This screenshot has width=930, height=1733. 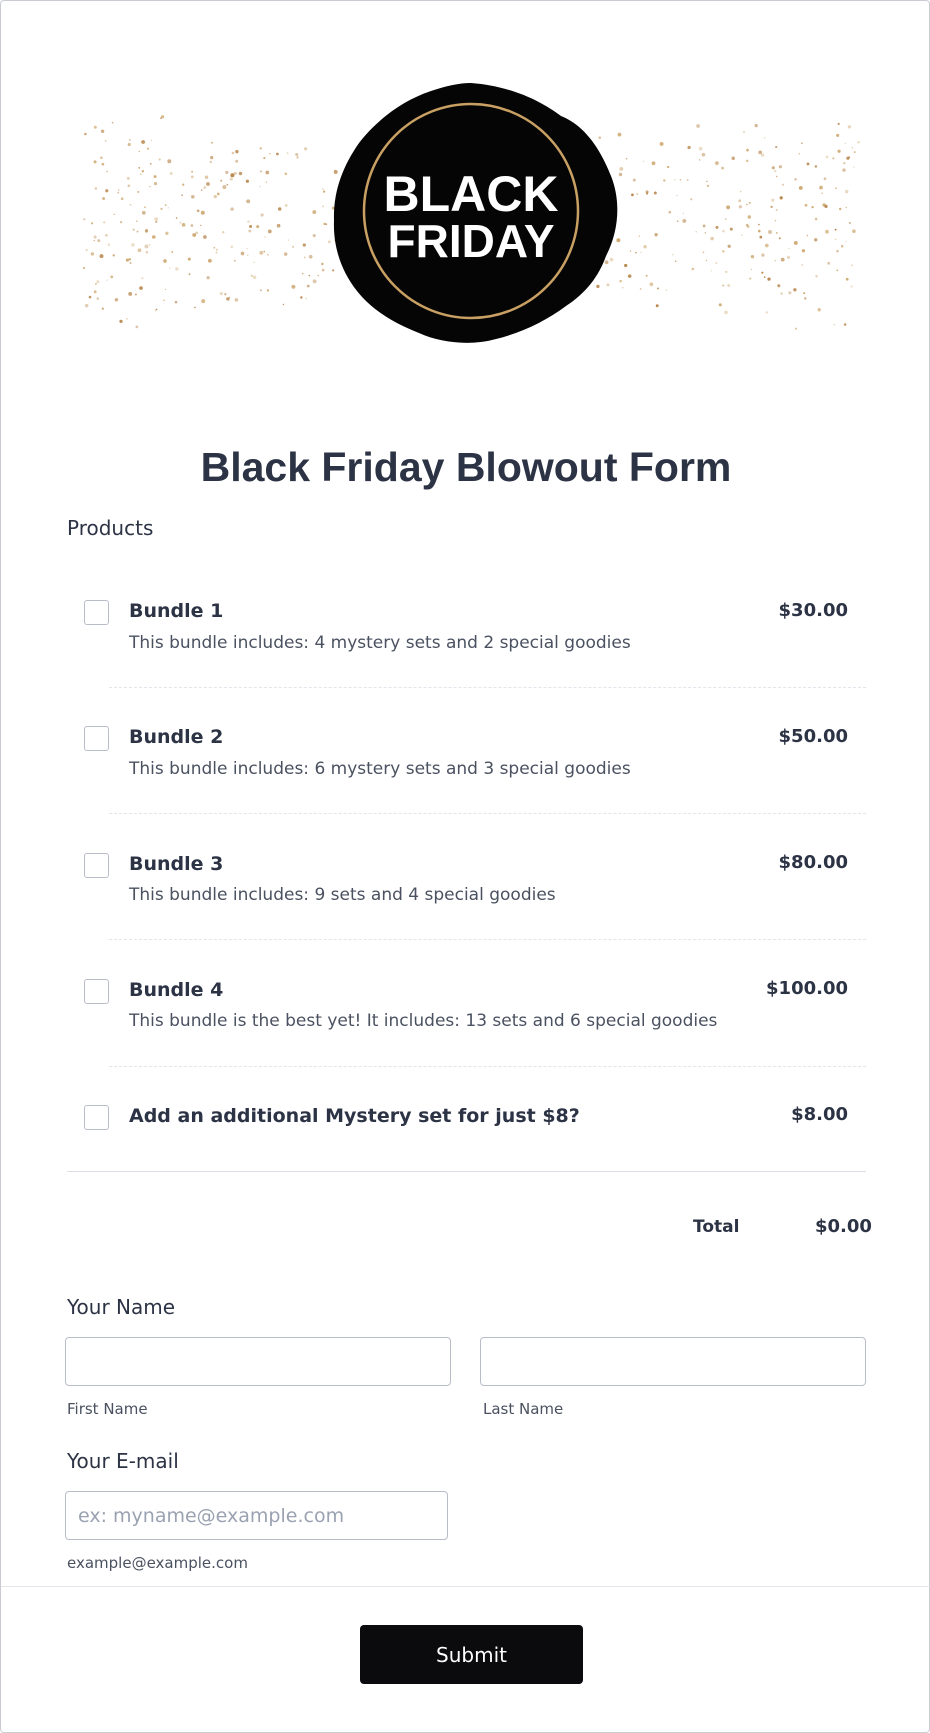 I want to click on last-name-input, so click(x=673, y=1361).